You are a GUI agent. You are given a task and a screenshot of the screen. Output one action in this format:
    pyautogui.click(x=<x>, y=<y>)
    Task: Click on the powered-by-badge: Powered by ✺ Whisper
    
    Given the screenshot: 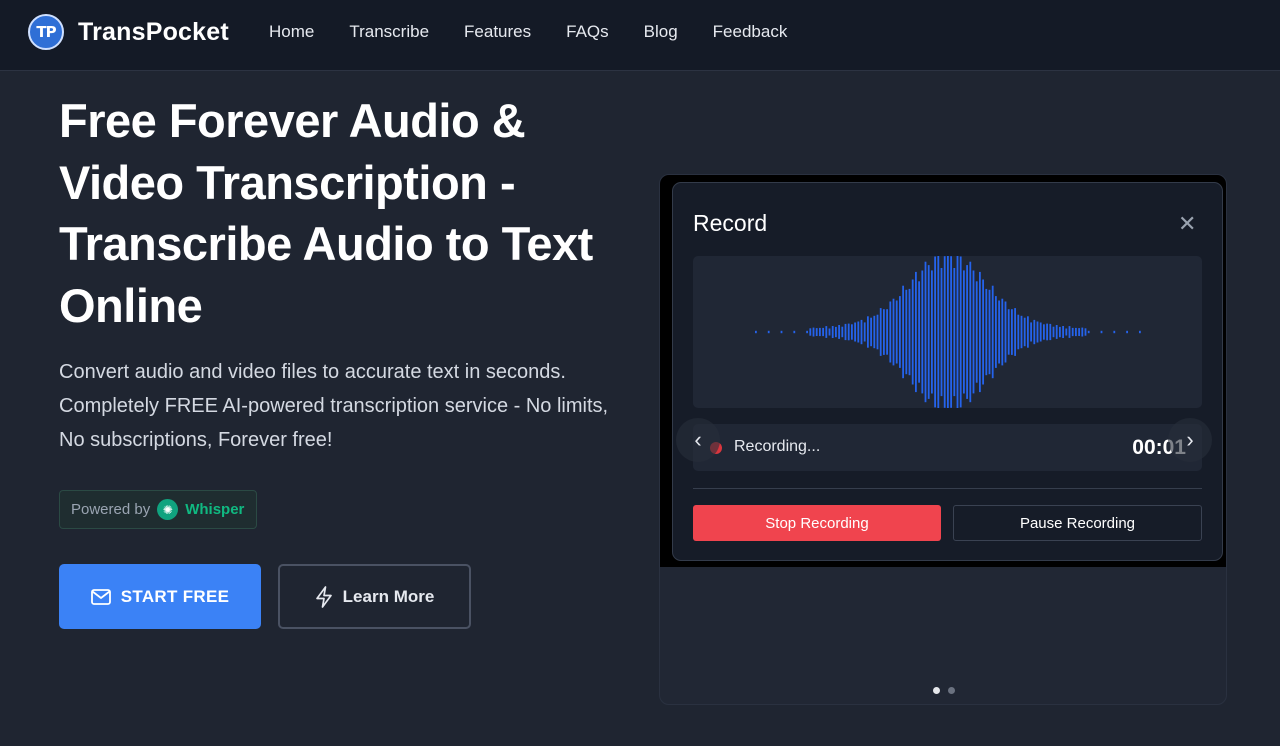 What is the action you would take?
    pyautogui.click(x=158, y=509)
    